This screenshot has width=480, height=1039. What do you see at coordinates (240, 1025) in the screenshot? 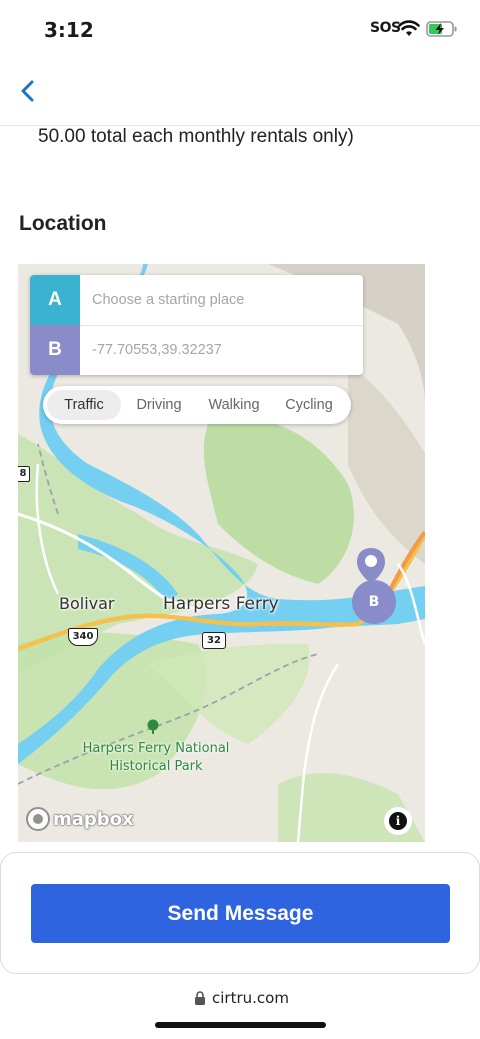
I see `home-indicator` at bounding box center [240, 1025].